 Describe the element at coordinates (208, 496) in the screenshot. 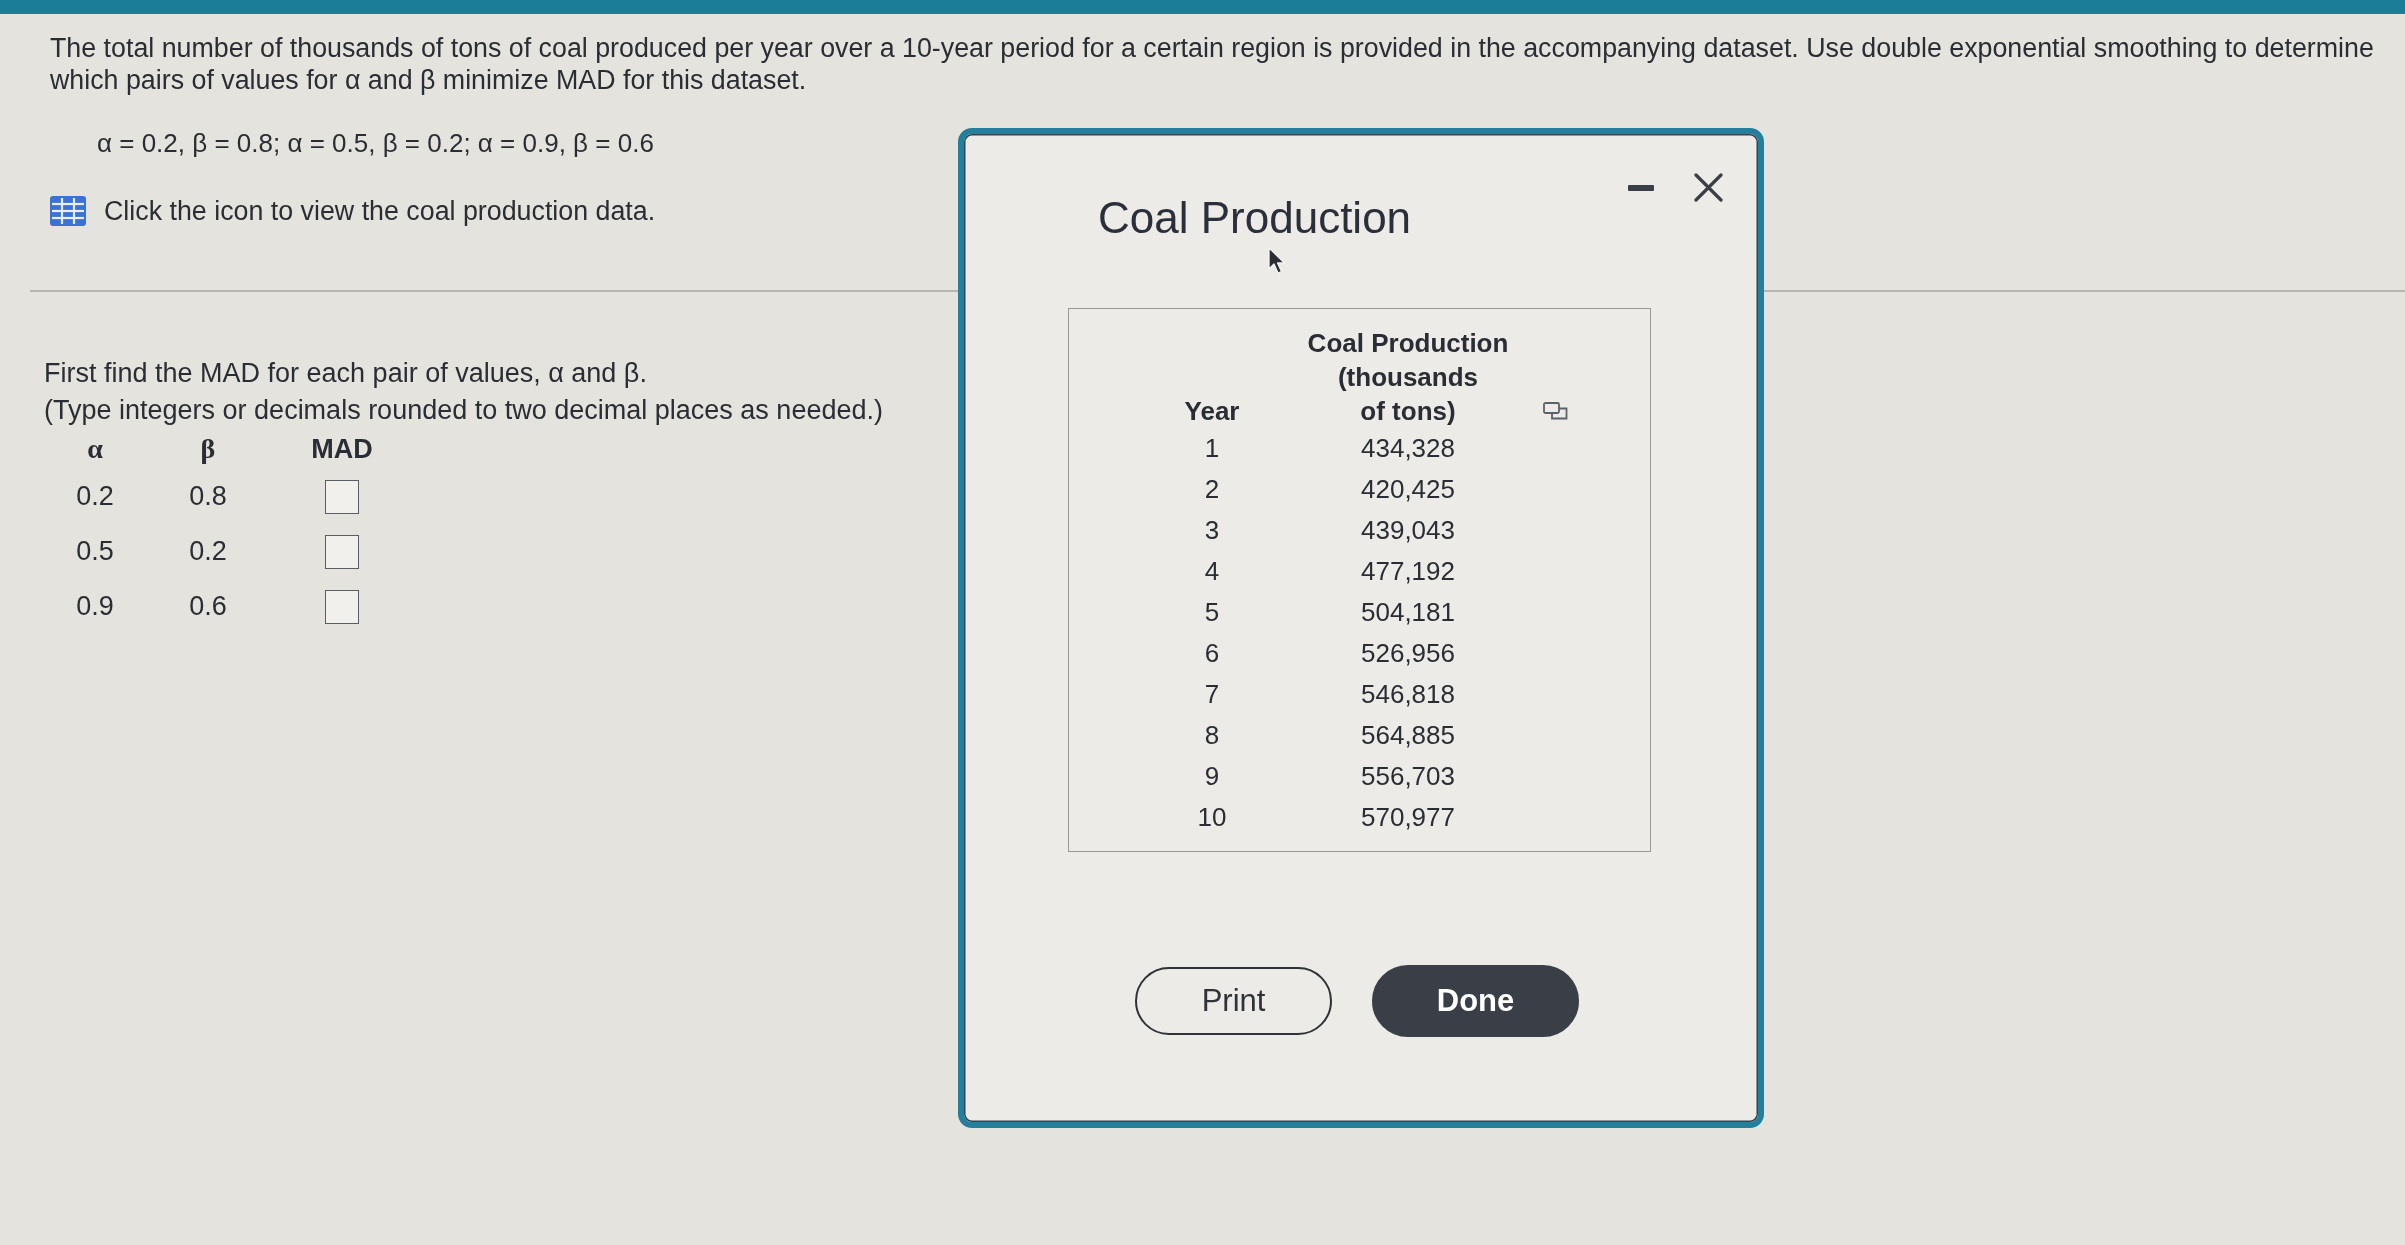

I see `table-cell: 0.8` at that location.